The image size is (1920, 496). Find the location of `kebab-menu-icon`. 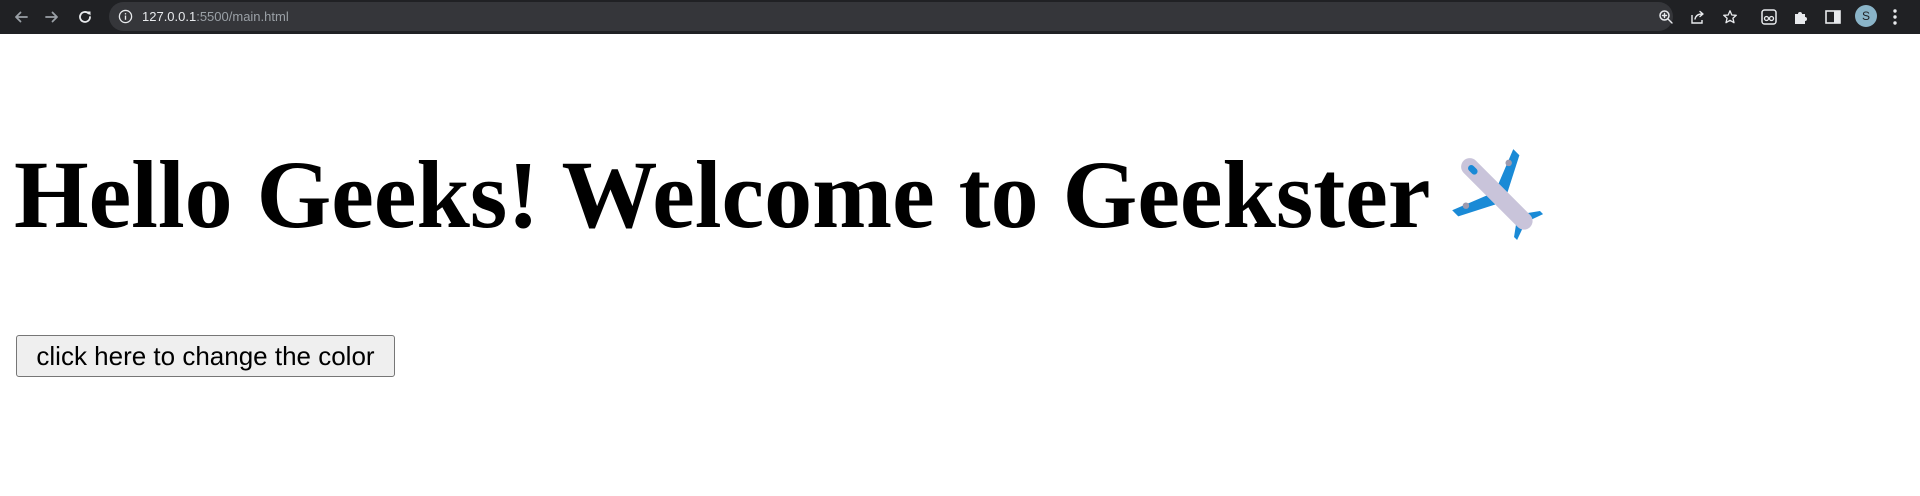

kebab-menu-icon is located at coordinates (1895, 17).